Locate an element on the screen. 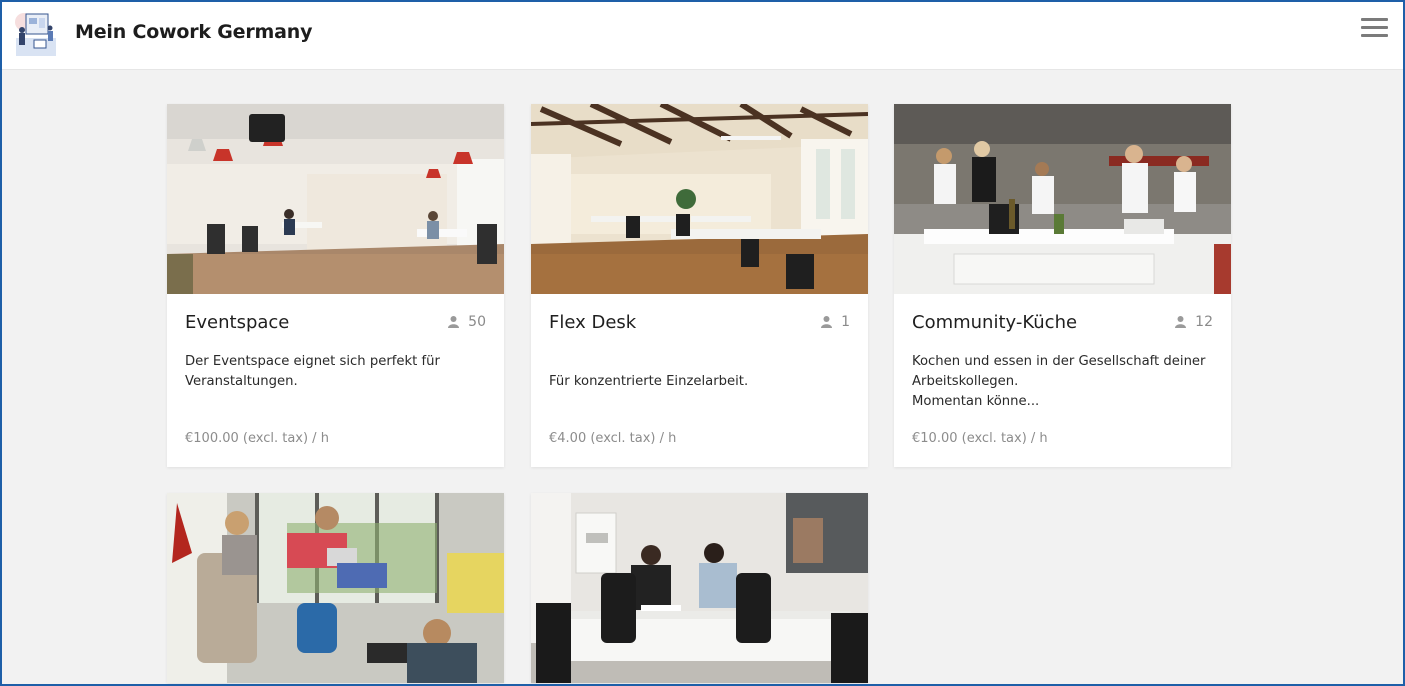 This screenshot has height=686, width=1405. space-card-meeting-room is located at coordinates (699, 588).